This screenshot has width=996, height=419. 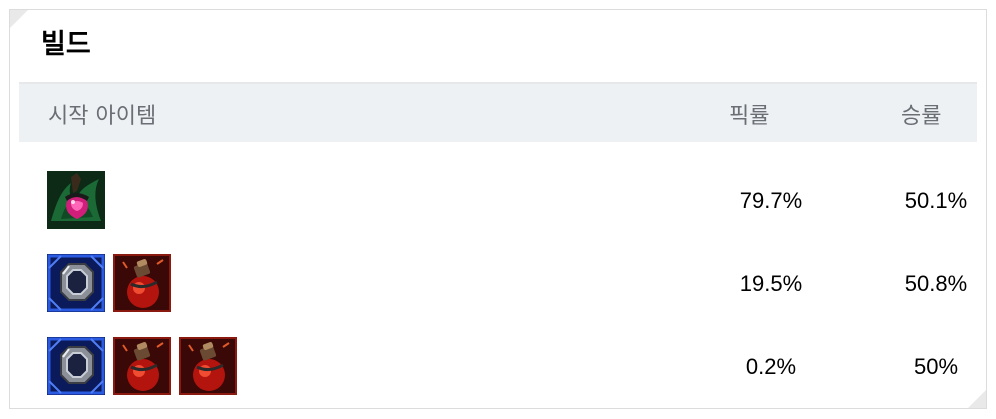 I want to click on table-row: 19.5% 50.8%, so click(x=498, y=284).